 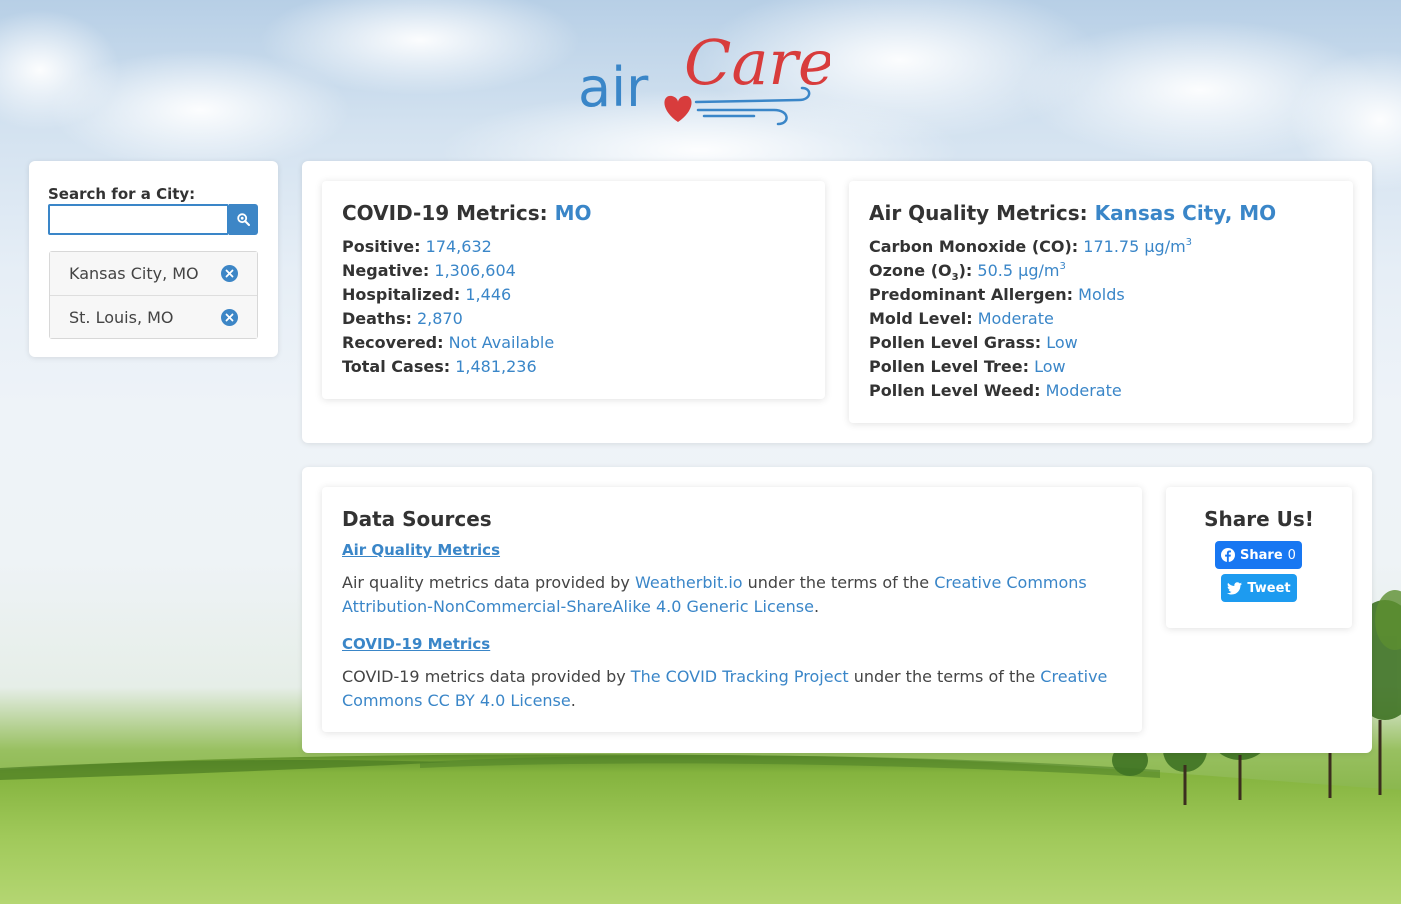 I want to click on metric-value: 171.75 µg/m3, so click(x=1137, y=246).